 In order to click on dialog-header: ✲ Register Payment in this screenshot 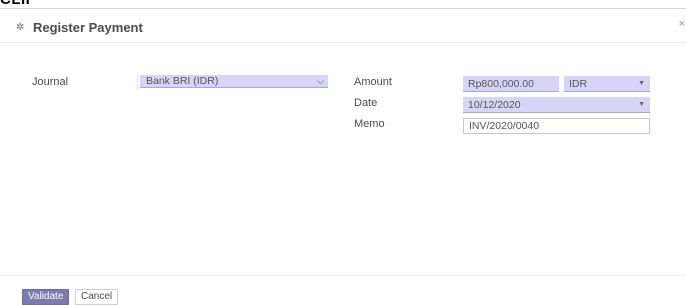, I will do `click(79, 27)`.